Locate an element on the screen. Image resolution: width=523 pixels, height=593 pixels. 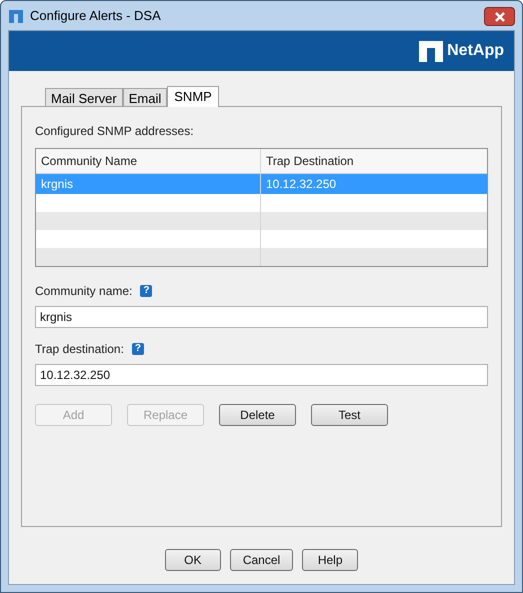
close-button is located at coordinates (499, 16).